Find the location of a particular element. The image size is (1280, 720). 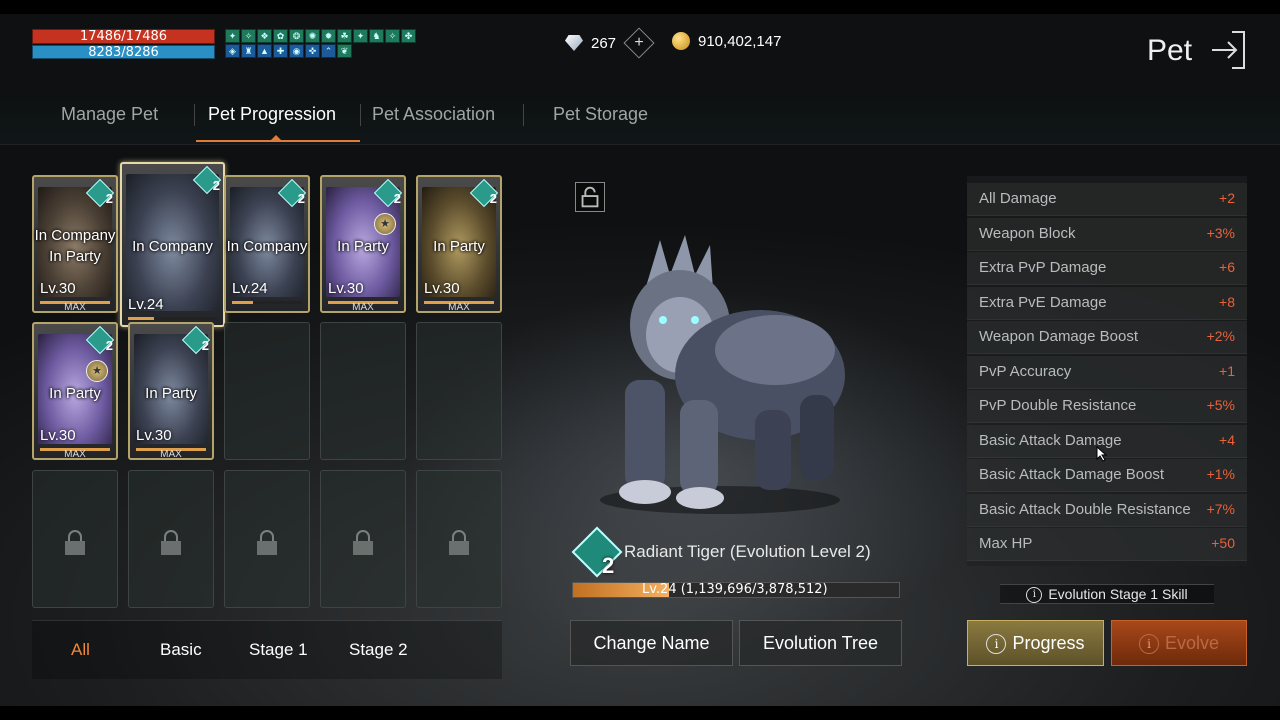

stat-name: Weapon Block is located at coordinates (1027, 233).